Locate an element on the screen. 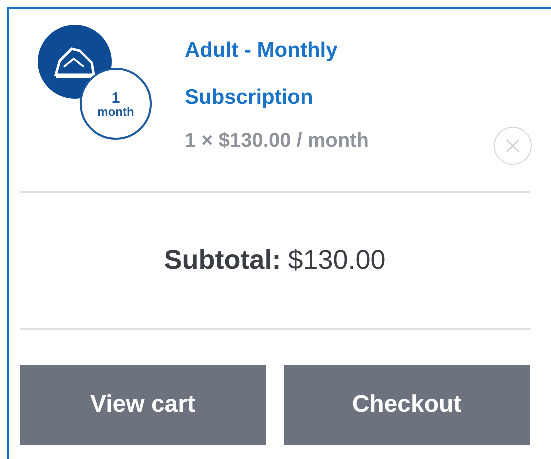 Image resolution: width=551 pixels, height=459 pixels. view-cart-button: View cart is located at coordinates (143, 405).